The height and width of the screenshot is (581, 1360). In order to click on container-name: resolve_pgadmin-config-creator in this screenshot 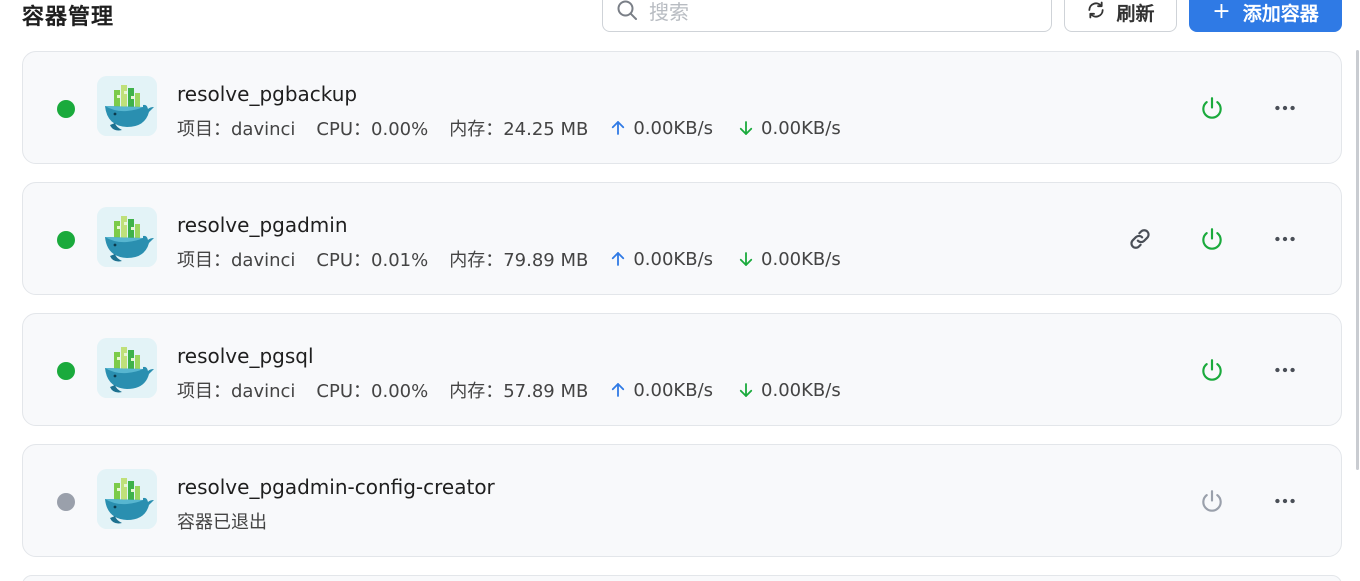, I will do `click(336, 487)`.